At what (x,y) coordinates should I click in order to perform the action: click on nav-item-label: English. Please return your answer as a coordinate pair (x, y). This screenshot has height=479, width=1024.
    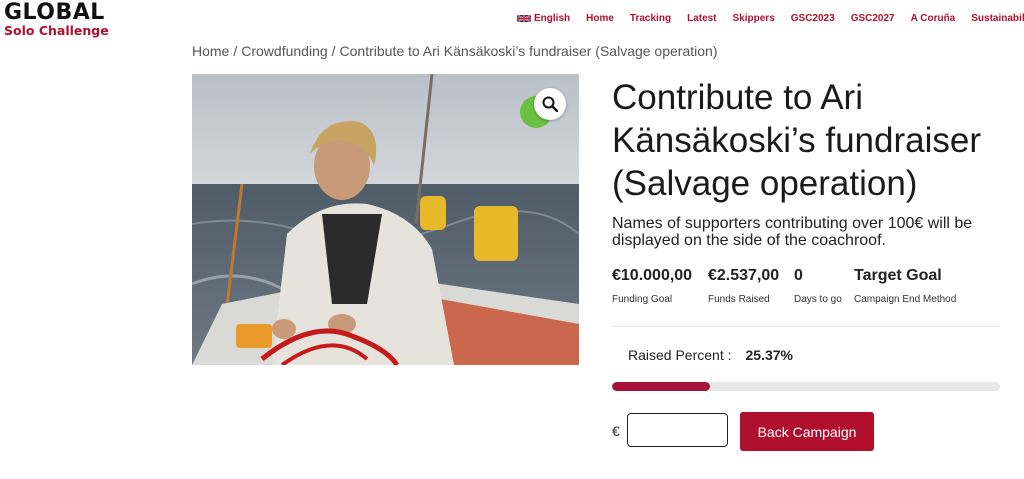
    Looking at the image, I should click on (552, 18).